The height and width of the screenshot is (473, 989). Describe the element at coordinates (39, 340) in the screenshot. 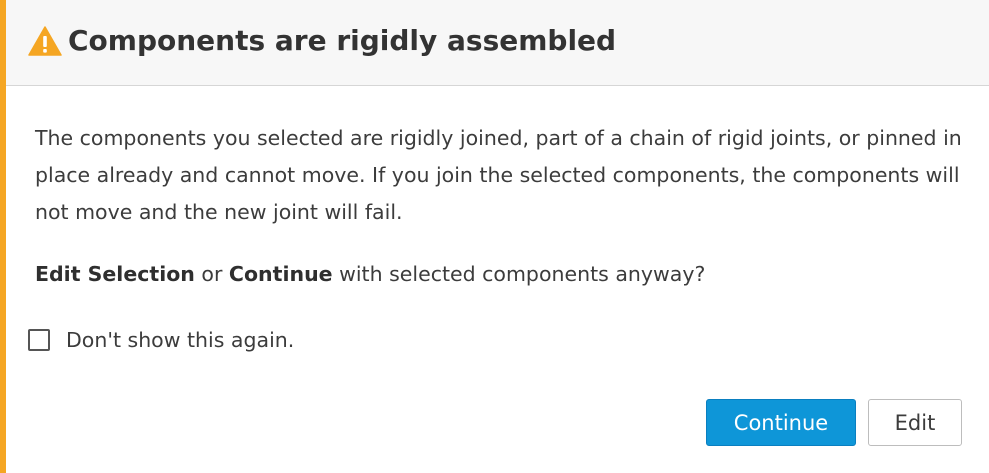

I see `dont-show-again-checkbox` at that location.